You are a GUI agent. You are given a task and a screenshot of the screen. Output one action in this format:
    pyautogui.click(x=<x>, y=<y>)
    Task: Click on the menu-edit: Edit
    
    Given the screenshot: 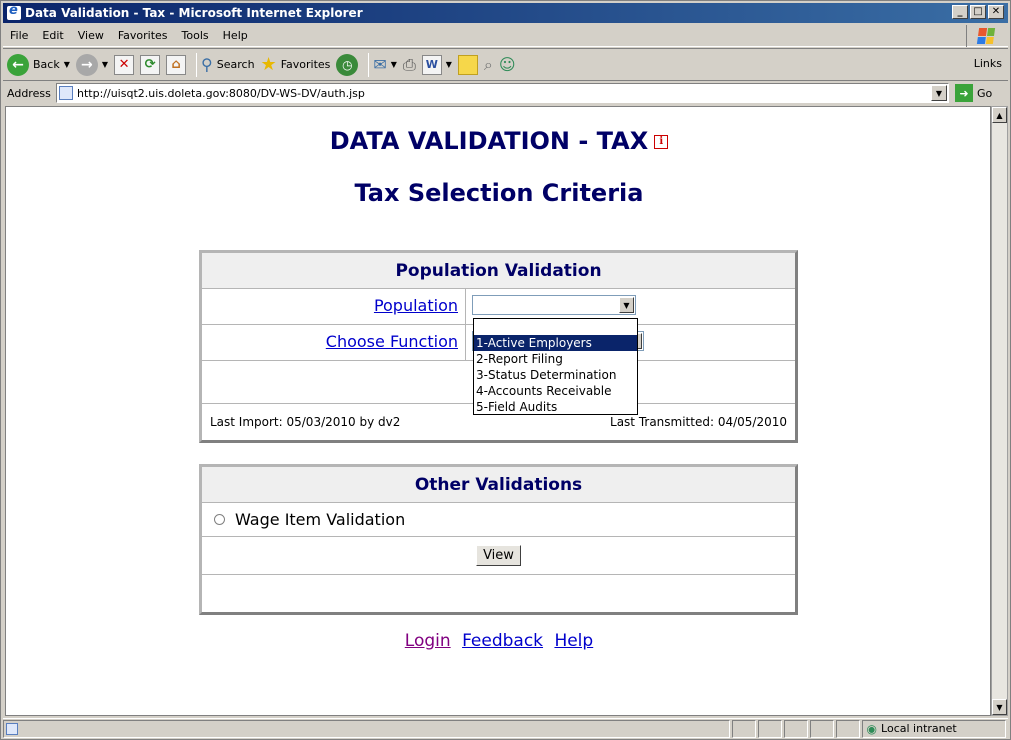 What is the action you would take?
    pyautogui.click(x=52, y=35)
    